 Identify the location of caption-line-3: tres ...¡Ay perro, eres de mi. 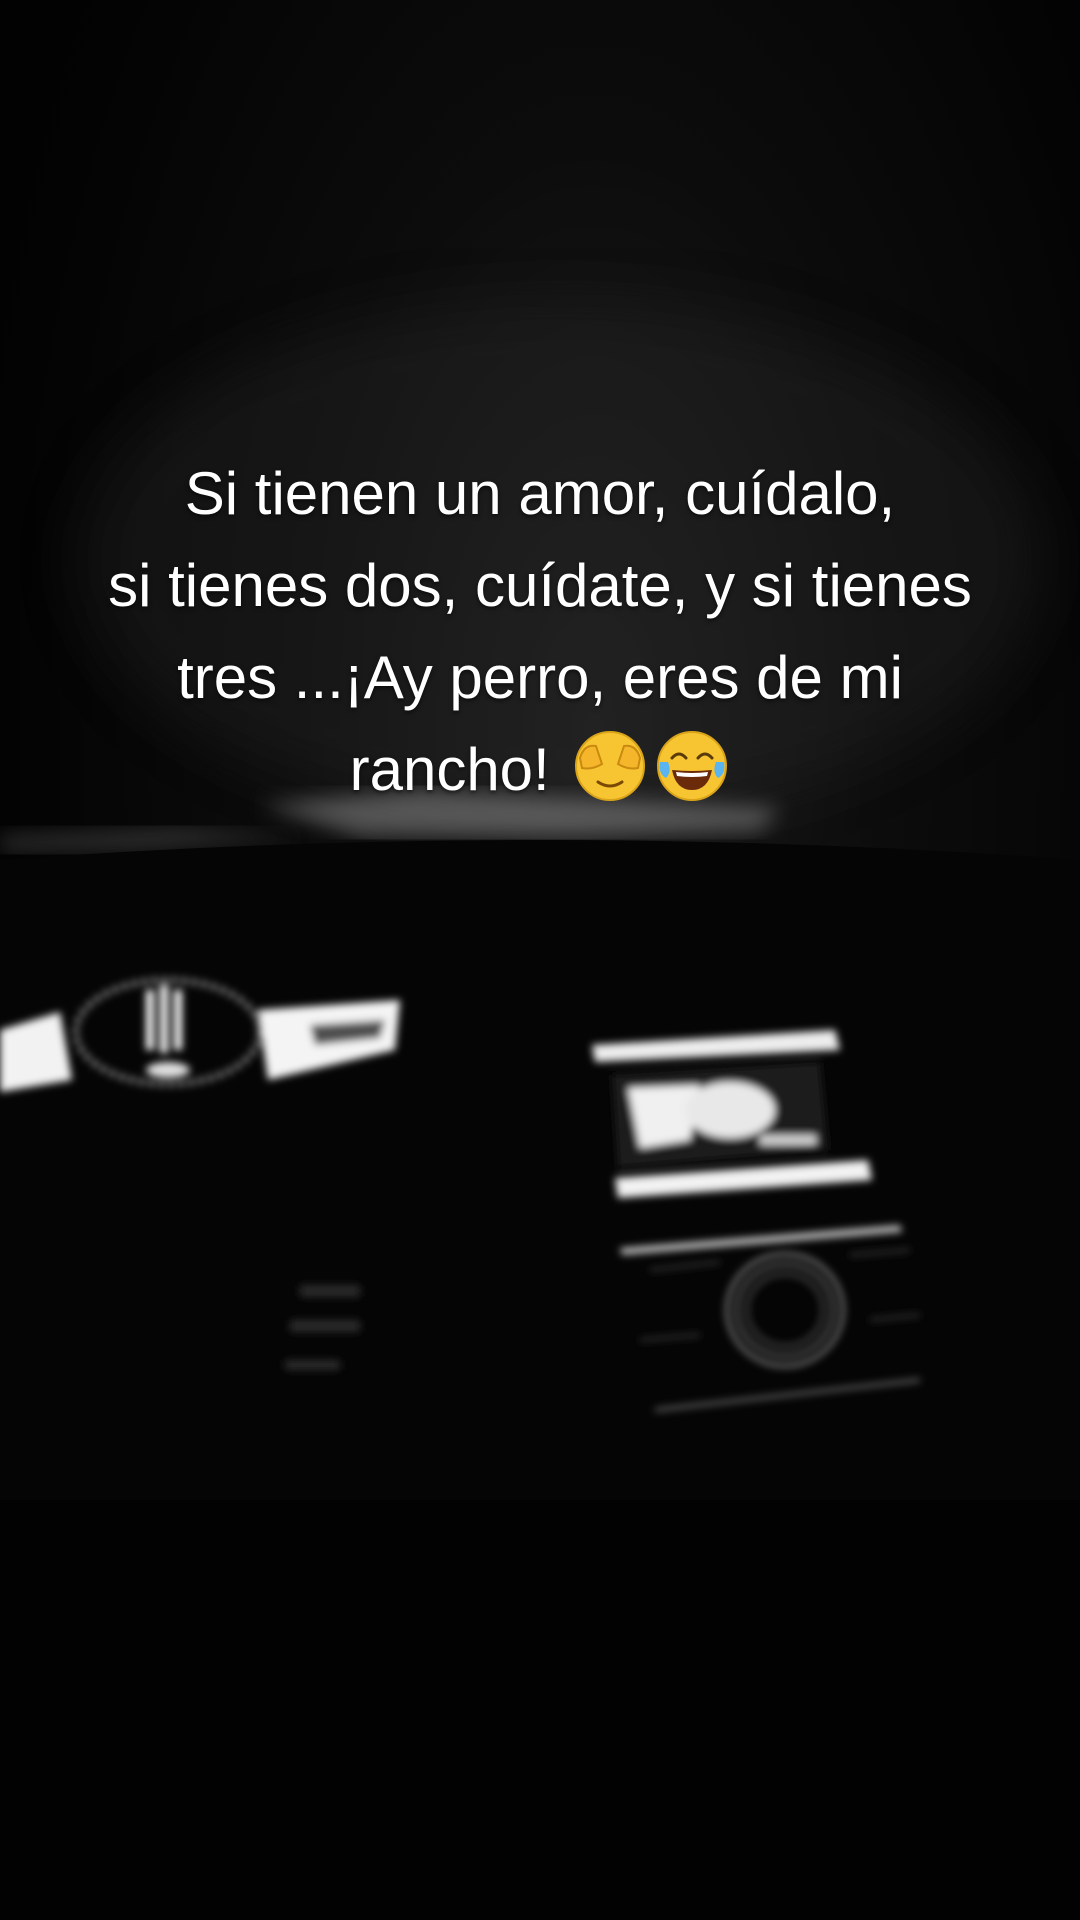
(540, 677).